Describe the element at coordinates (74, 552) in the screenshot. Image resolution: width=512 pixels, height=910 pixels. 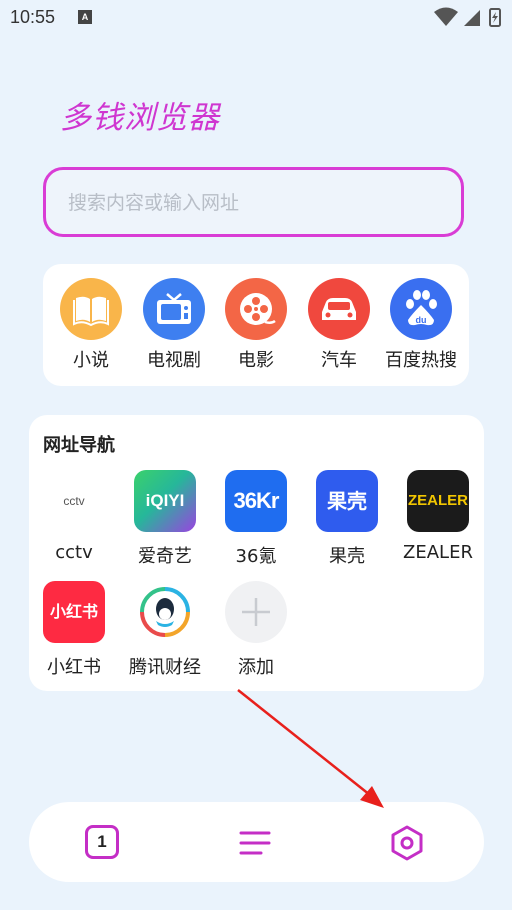
I see `site-label: cctv` at that location.